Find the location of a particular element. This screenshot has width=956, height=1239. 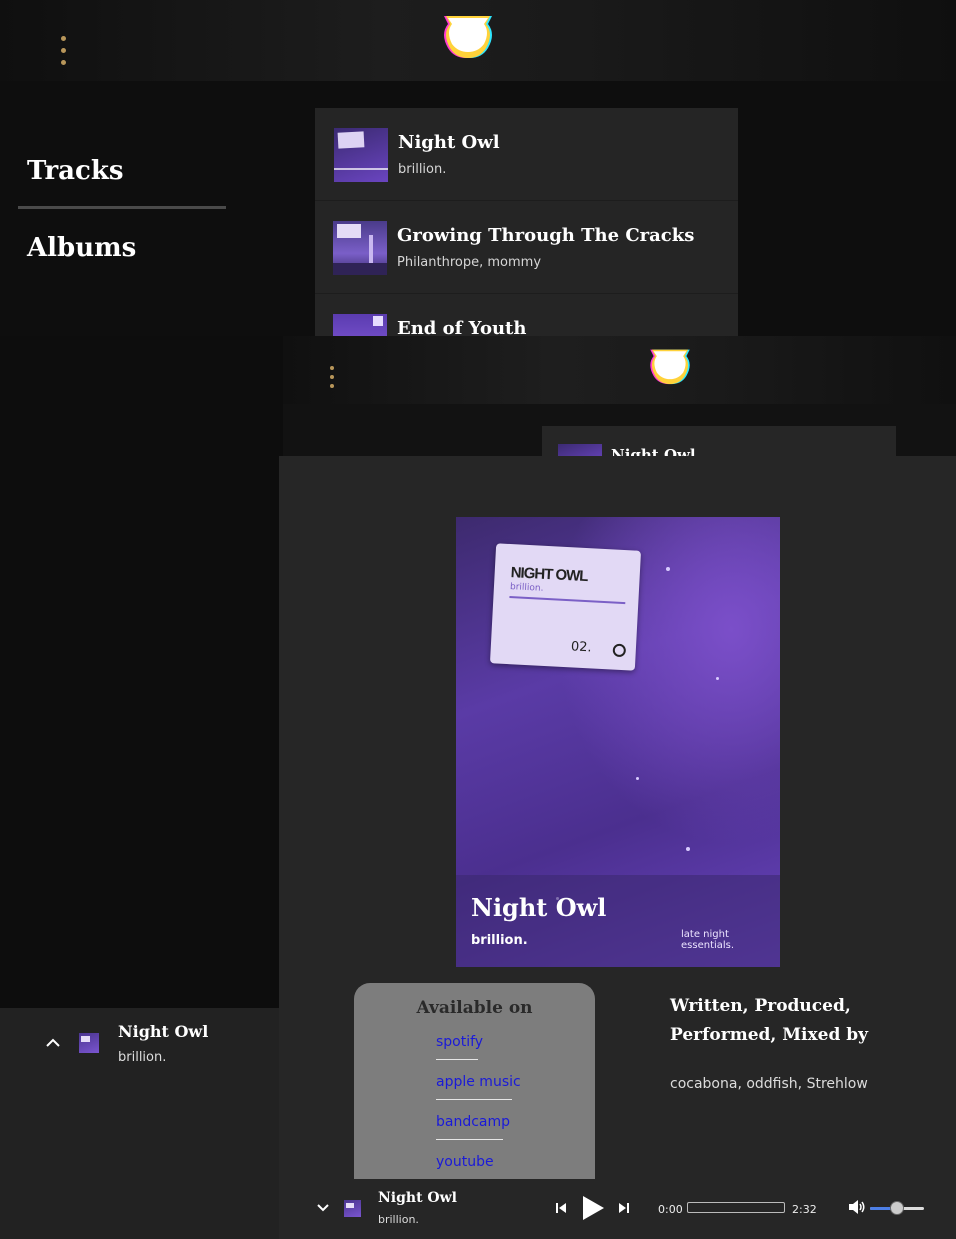

app-header is located at coordinates (478, 40).